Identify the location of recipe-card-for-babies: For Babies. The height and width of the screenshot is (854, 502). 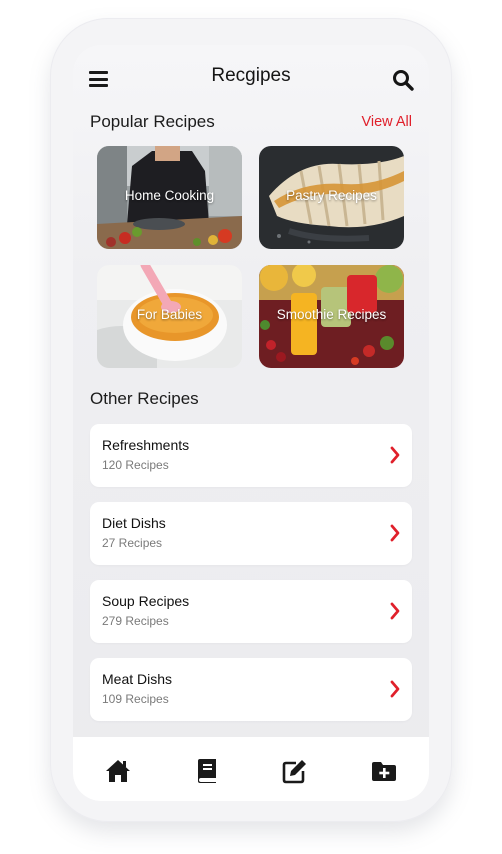
(169, 316).